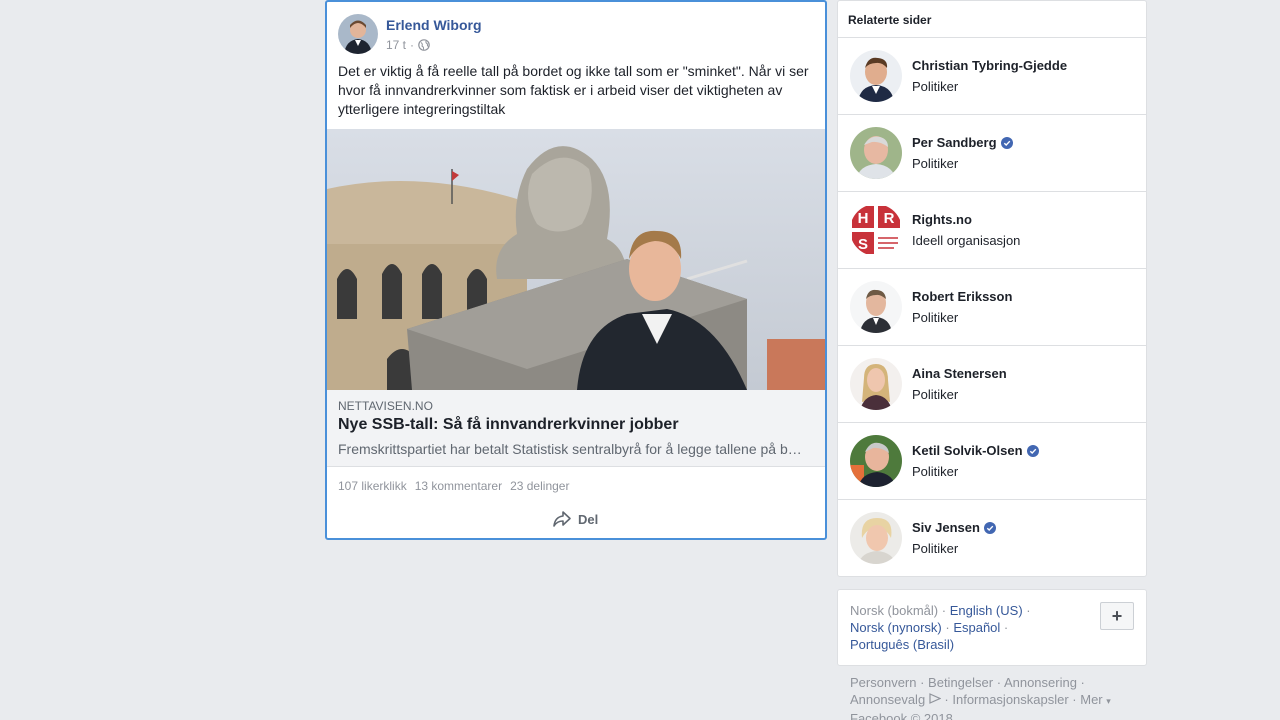 This screenshot has width=1280, height=720. I want to click on language-option: Español, so click(976, 627).